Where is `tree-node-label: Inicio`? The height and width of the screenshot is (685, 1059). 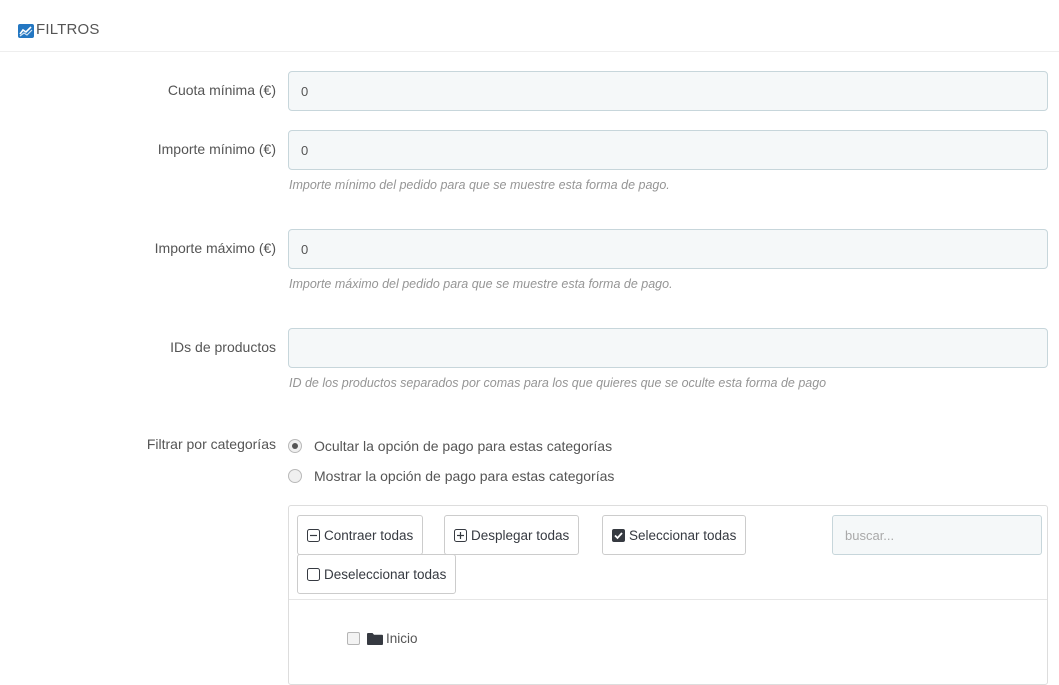
tree-node-label: Inicio is located at coordinates (402, 638).